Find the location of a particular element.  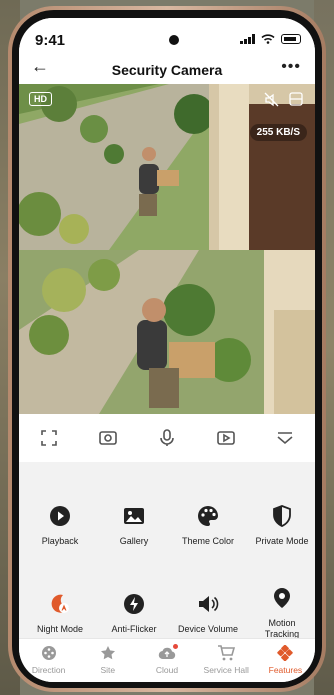

tab-label: Service Hall is located at coordinates (226, 670).